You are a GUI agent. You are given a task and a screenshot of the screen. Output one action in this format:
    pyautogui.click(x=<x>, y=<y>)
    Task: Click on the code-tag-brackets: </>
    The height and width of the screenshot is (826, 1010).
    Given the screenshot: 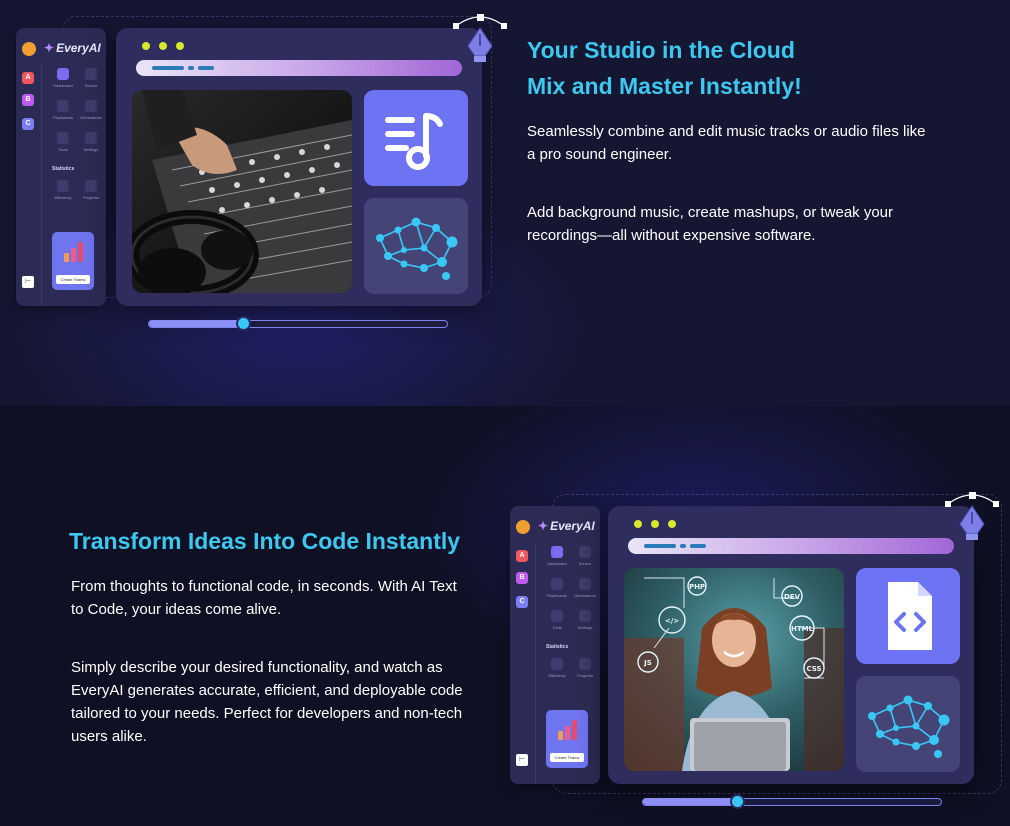 What is the action you would take?
    pyautogui.click(x=672, y=621)
    